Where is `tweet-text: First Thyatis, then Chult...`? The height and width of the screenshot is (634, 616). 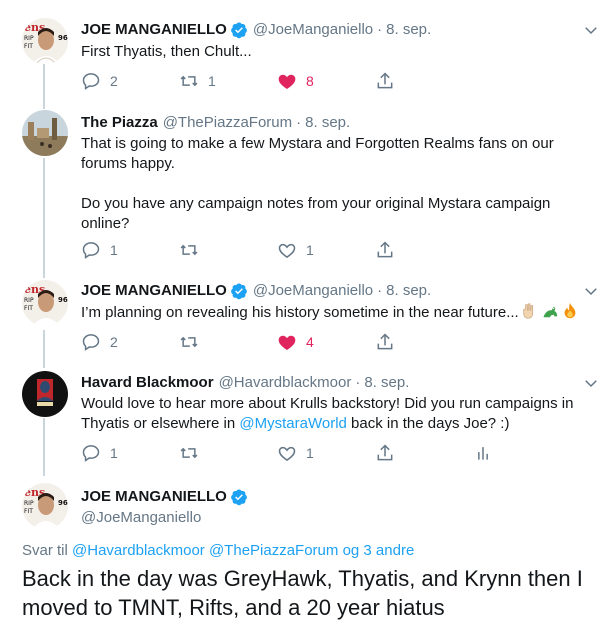 tweet-text: First Thyatis, then Chult... is located at coordinates (166, 51).